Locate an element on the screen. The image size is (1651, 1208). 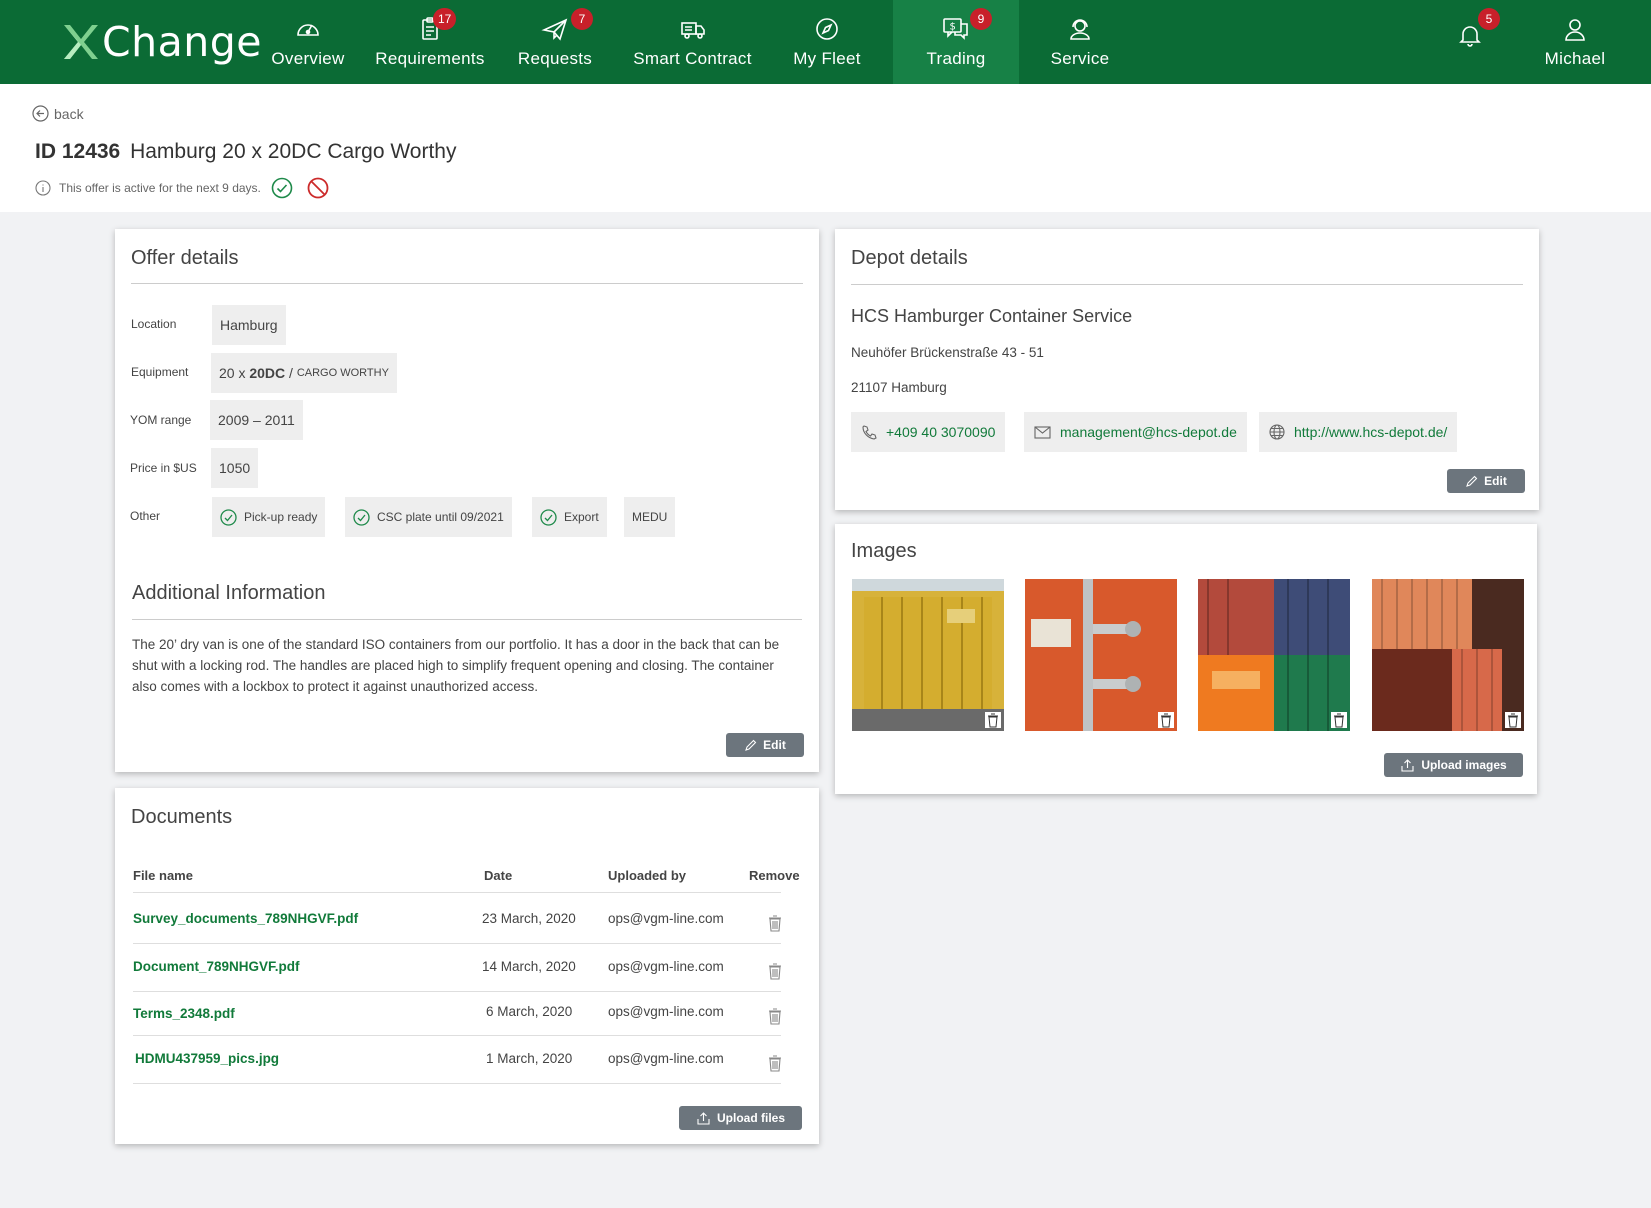
mail-icon is located at coordinates (1042, 432).